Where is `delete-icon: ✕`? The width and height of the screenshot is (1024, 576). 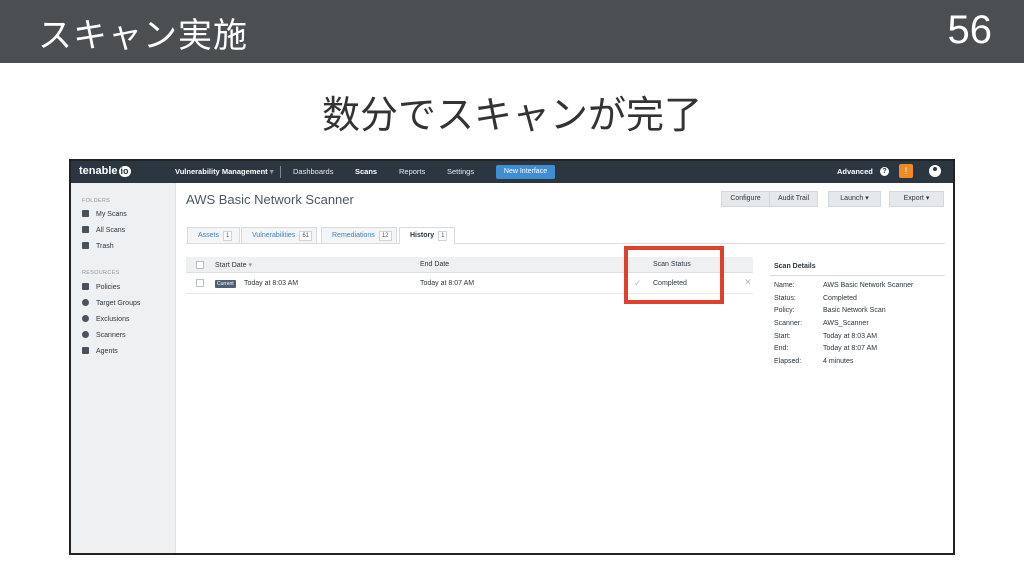
delete-icon: ✕ is located at coordinates (748, 282).